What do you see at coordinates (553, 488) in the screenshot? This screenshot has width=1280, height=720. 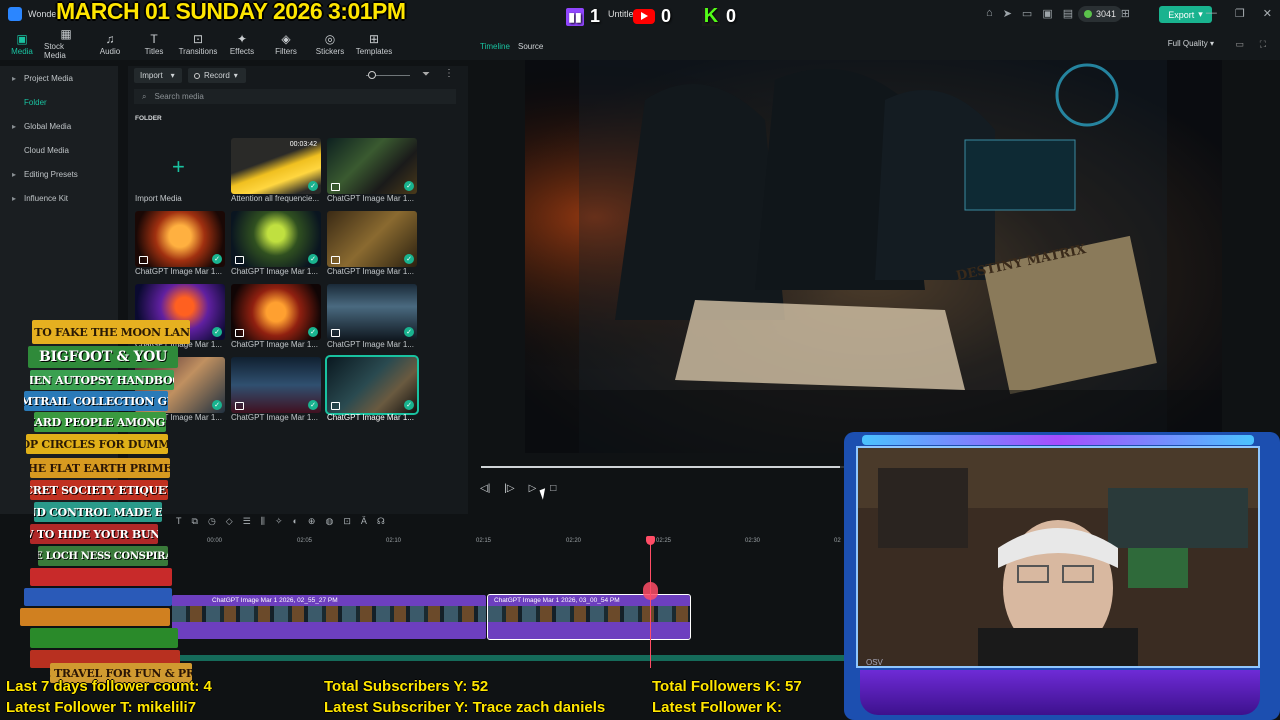 I see `stop-icon: □` at bounding box center [553, 488].